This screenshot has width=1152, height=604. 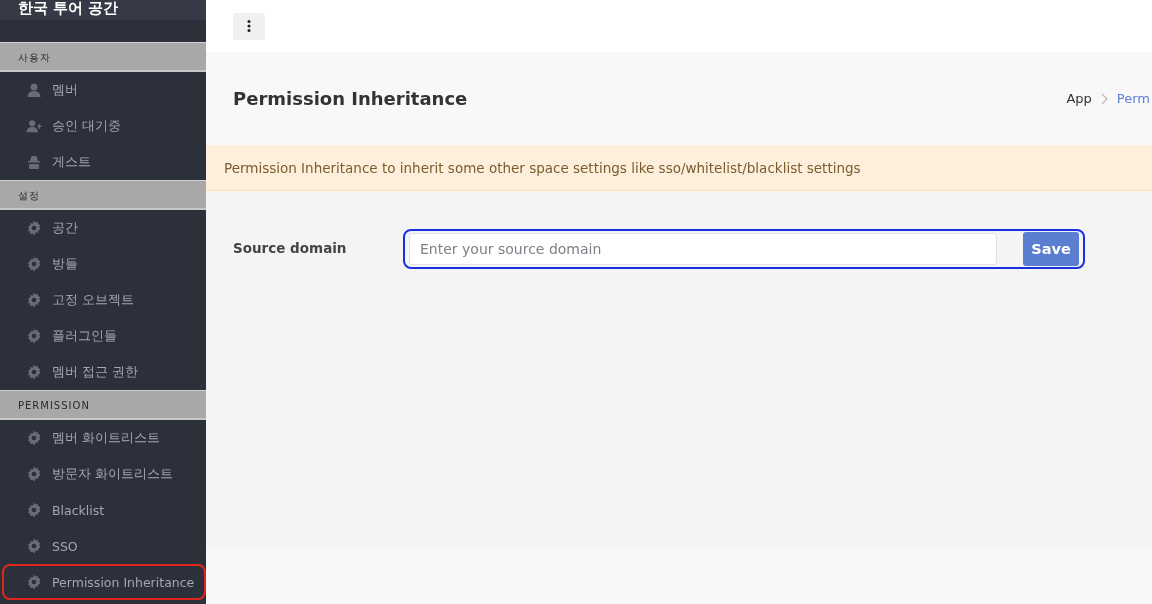 What do you see at coordinates (103, 90) in the screenshot?
I see `sidebar-item: 멤버` at bounding box center [103, 90].